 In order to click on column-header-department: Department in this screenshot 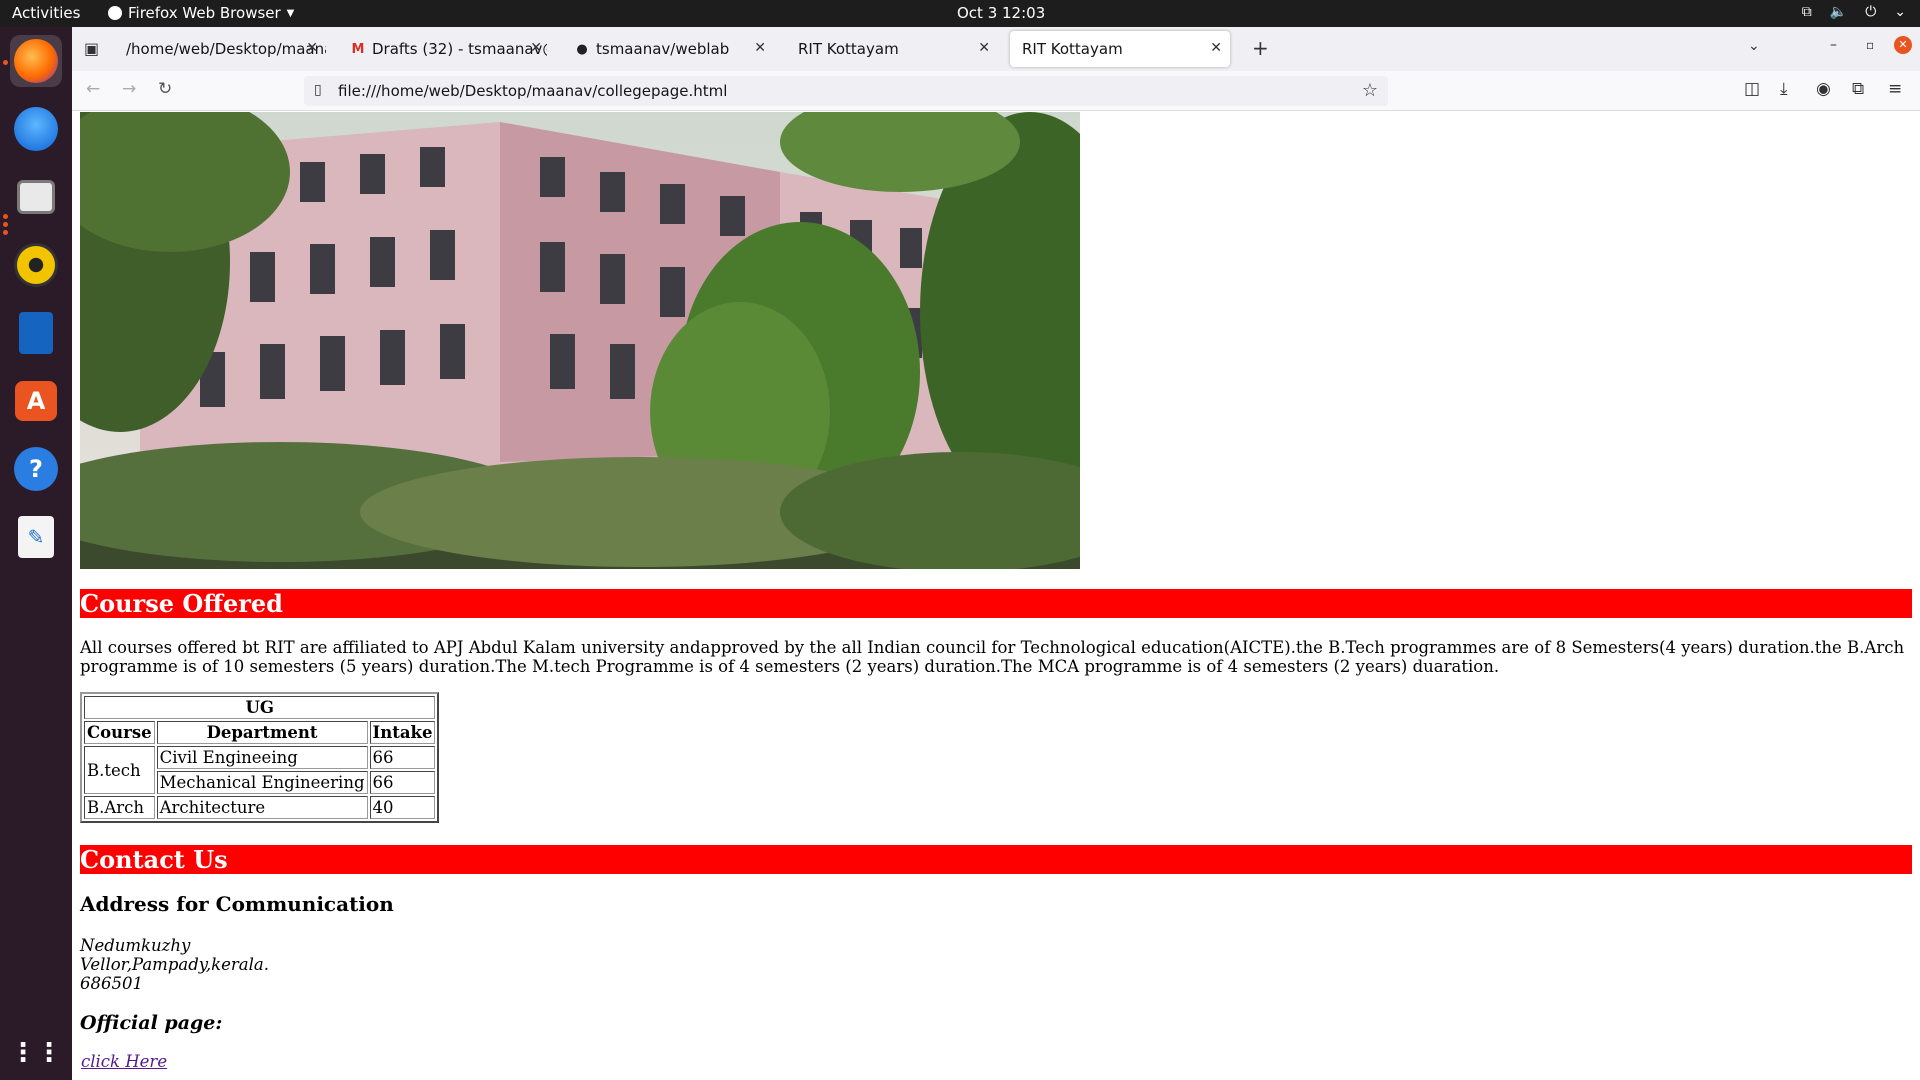, I will do `click(262, 732)`.